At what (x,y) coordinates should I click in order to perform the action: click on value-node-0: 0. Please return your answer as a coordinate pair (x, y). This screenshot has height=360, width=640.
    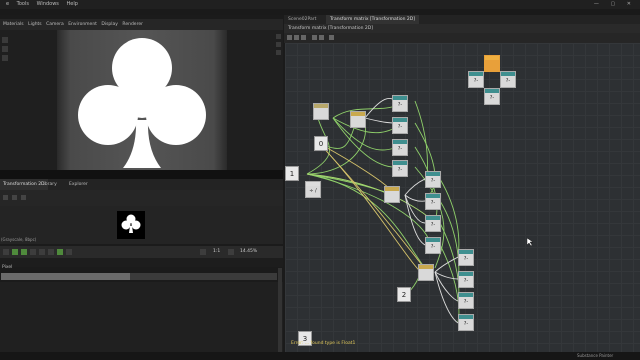
    Looking at the image, I should click on (321, 143).